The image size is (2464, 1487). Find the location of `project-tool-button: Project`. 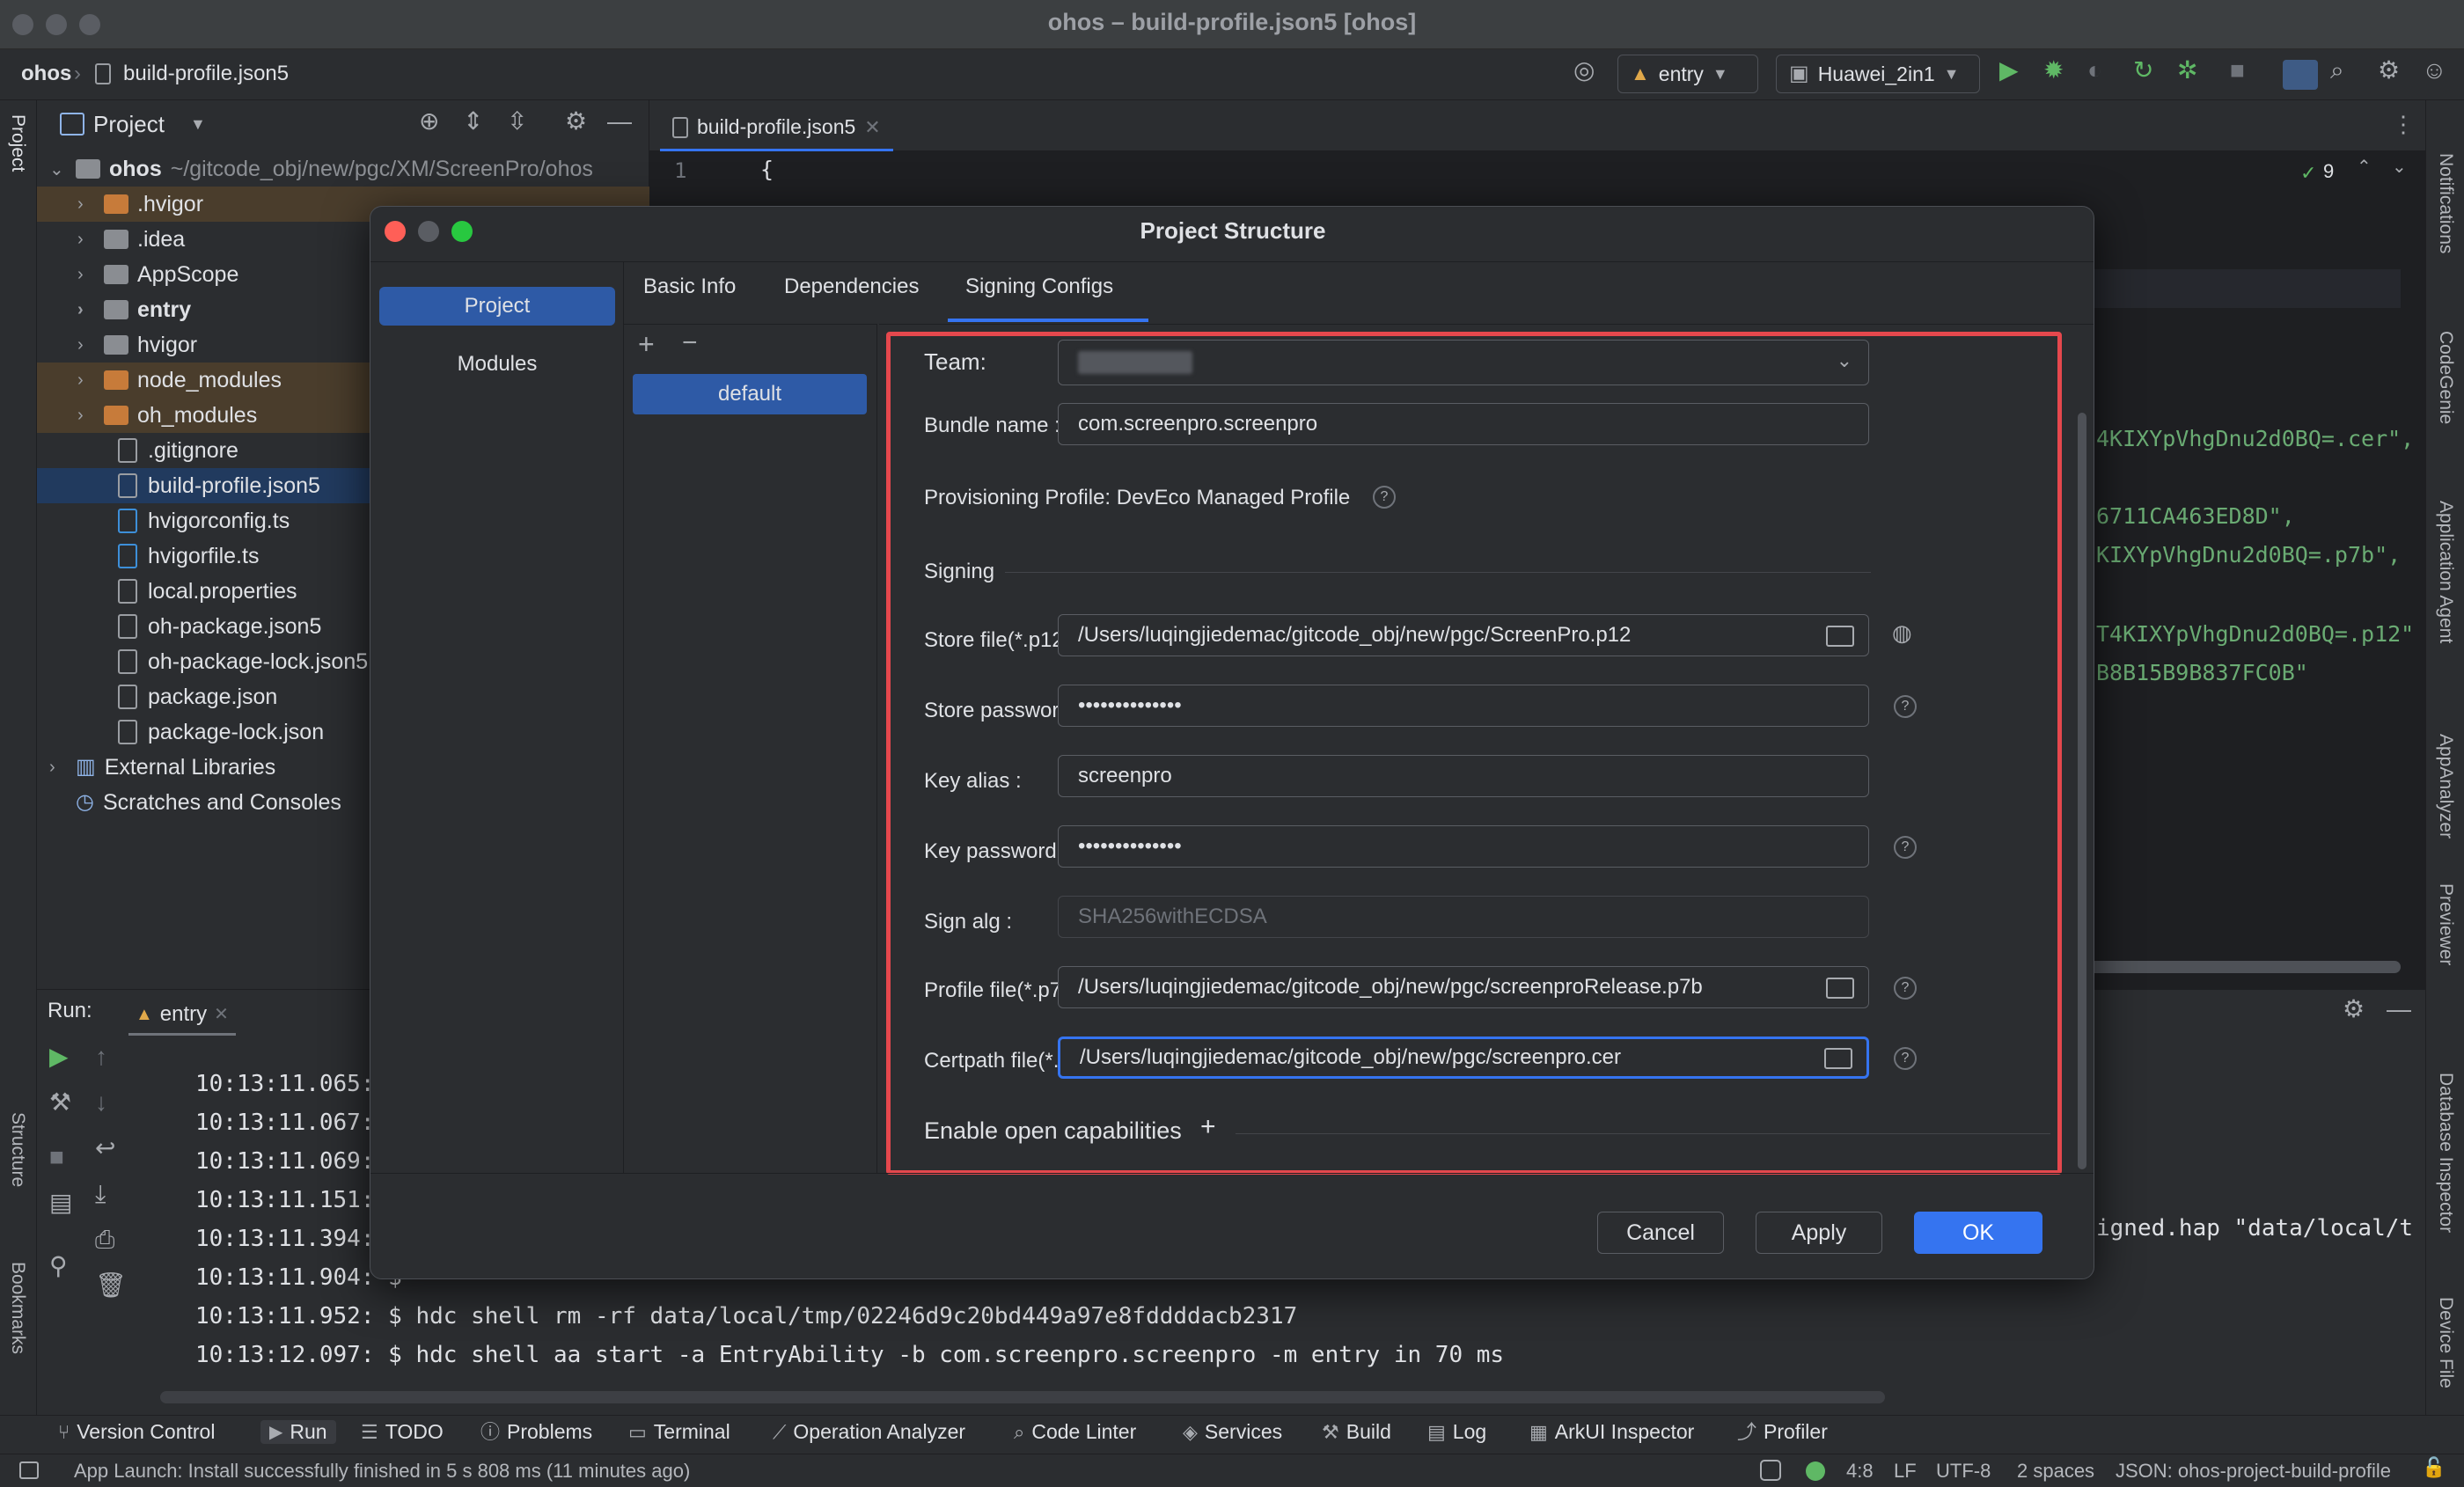

project-tool-button: Project is located at coordinates (17, 143).